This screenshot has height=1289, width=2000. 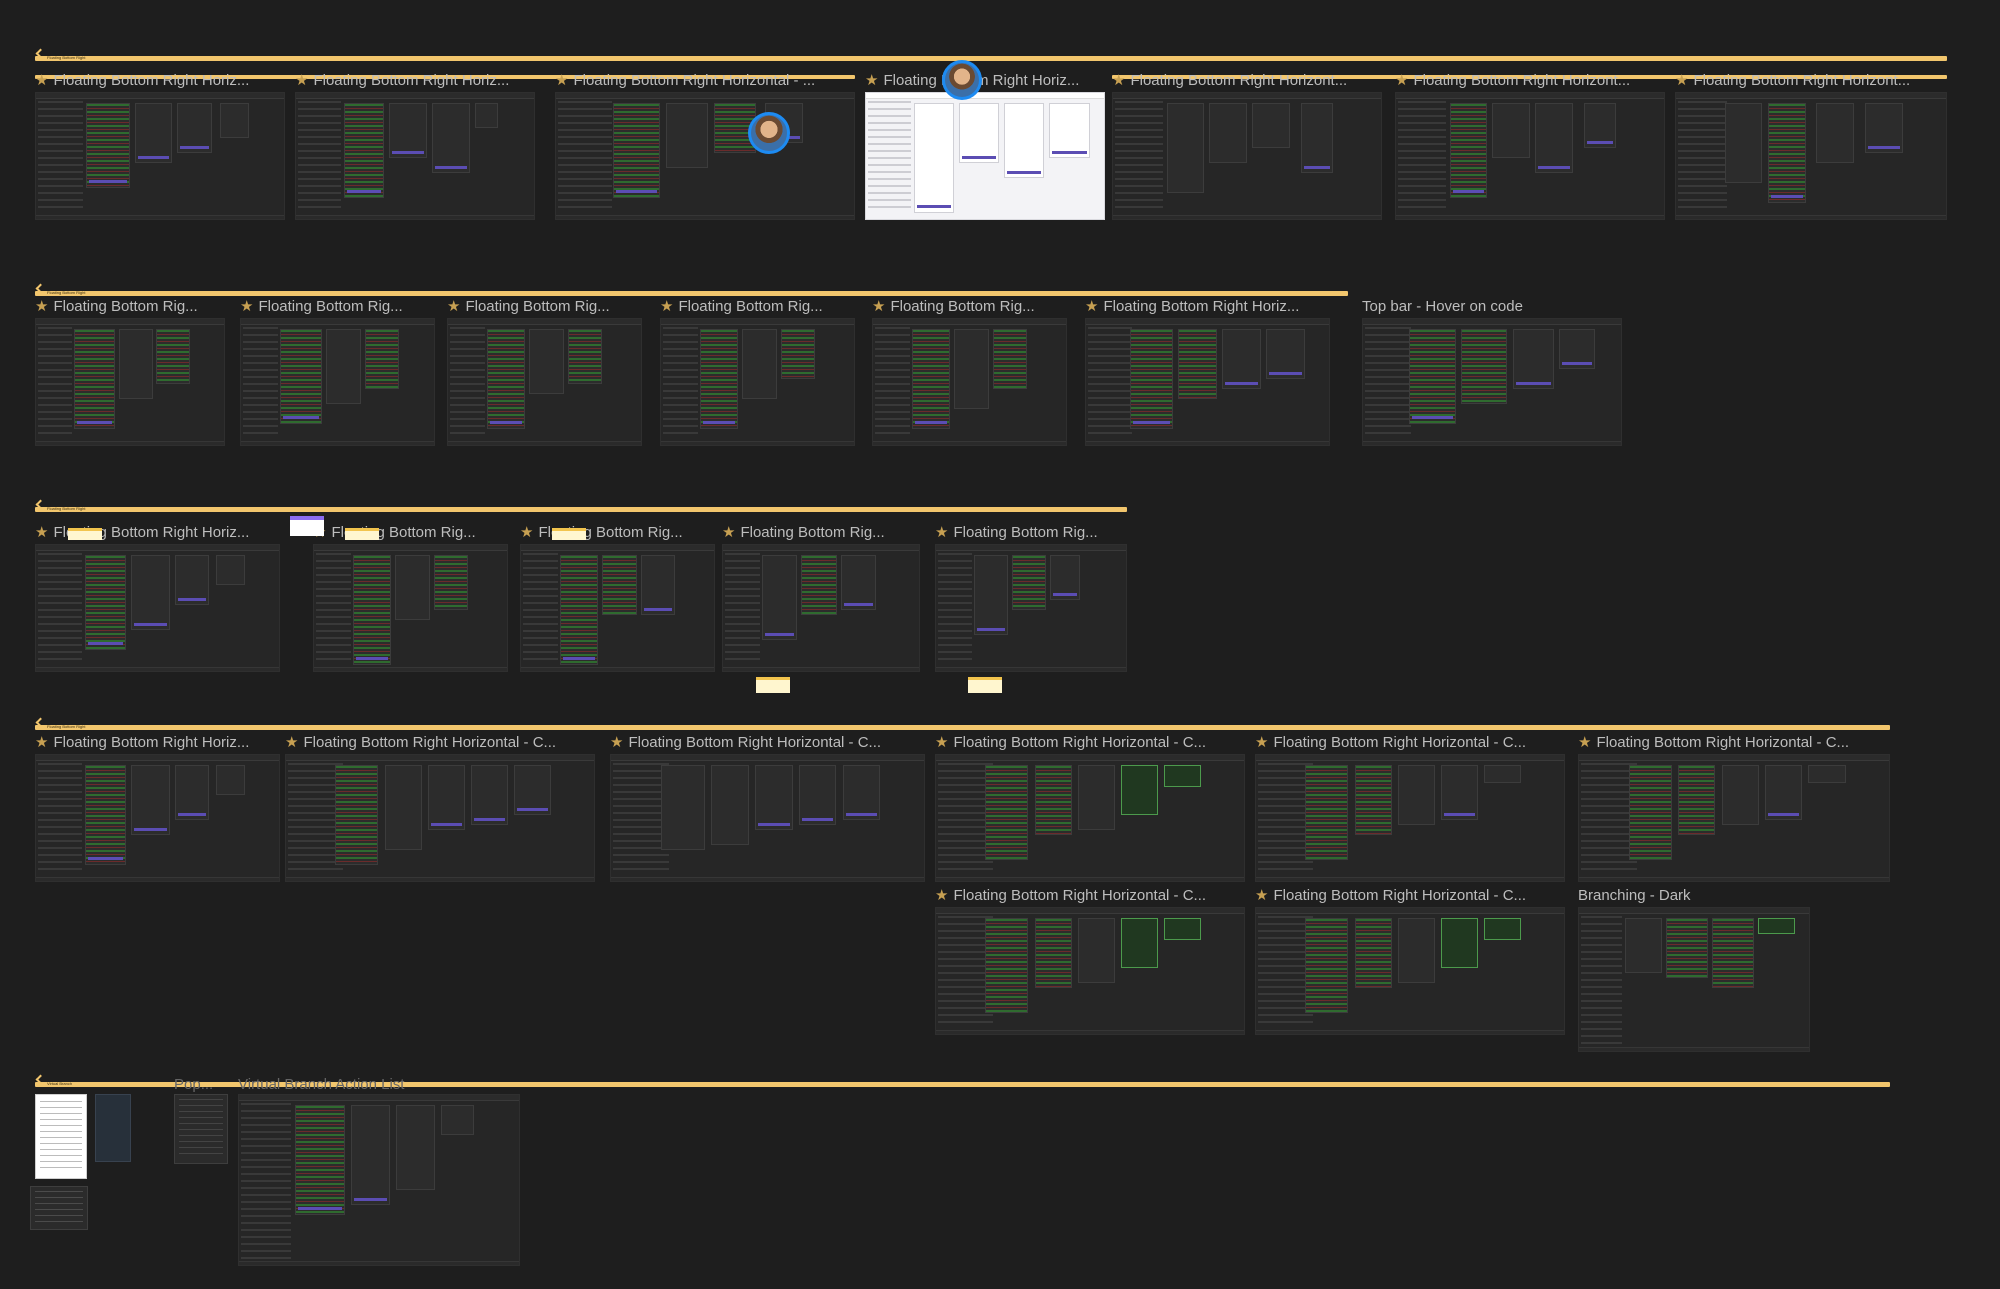 I want to click on app-sidebar, so click(x=60, y=157).